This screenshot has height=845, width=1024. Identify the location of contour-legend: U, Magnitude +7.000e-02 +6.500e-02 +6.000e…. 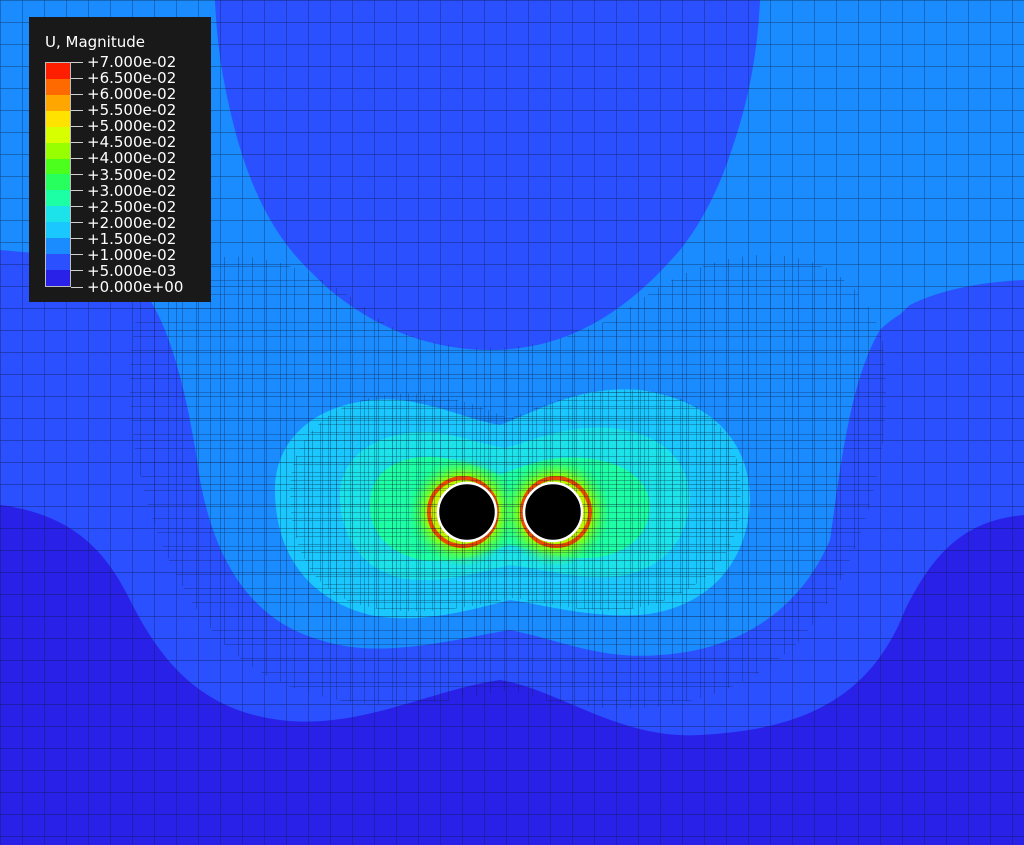
(120, 159).